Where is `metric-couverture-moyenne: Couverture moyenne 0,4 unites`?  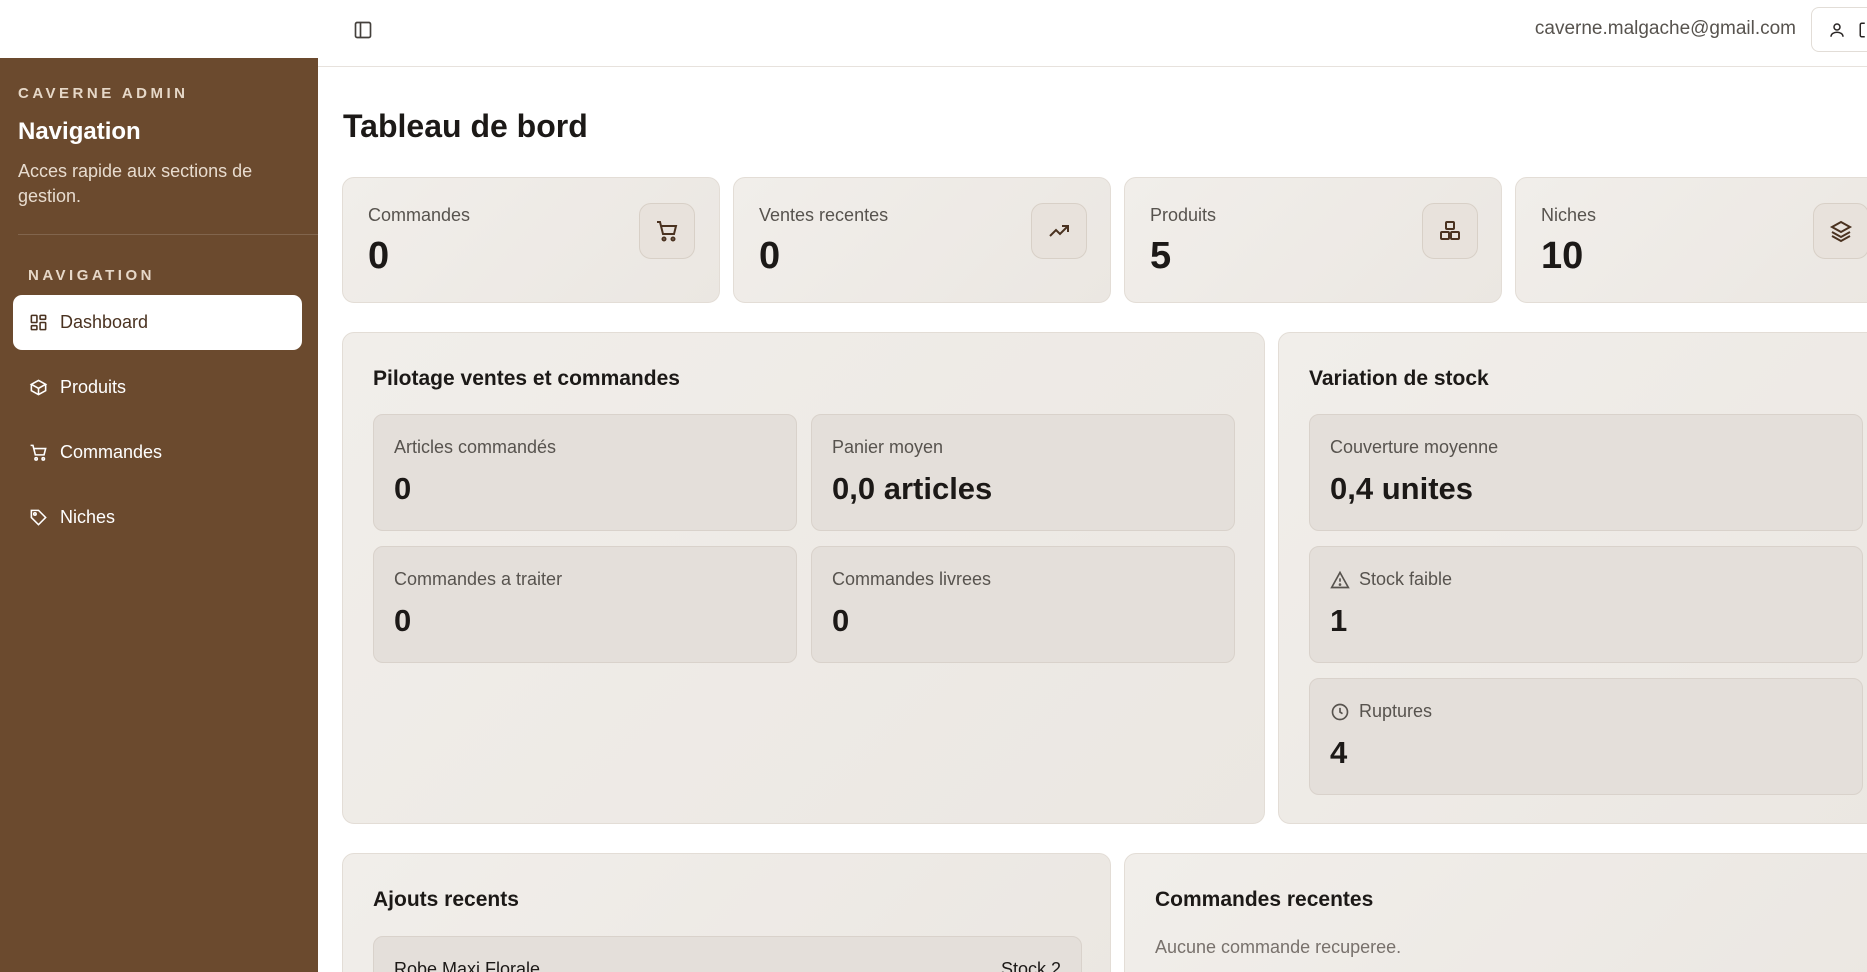
metric-couverture-moyenne: Couverture moyenne 0,4 unites is located at coordinates (1586, 472).